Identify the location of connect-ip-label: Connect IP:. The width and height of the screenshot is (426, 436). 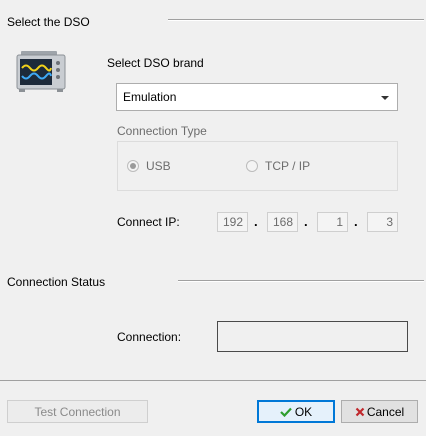
(148, 222).